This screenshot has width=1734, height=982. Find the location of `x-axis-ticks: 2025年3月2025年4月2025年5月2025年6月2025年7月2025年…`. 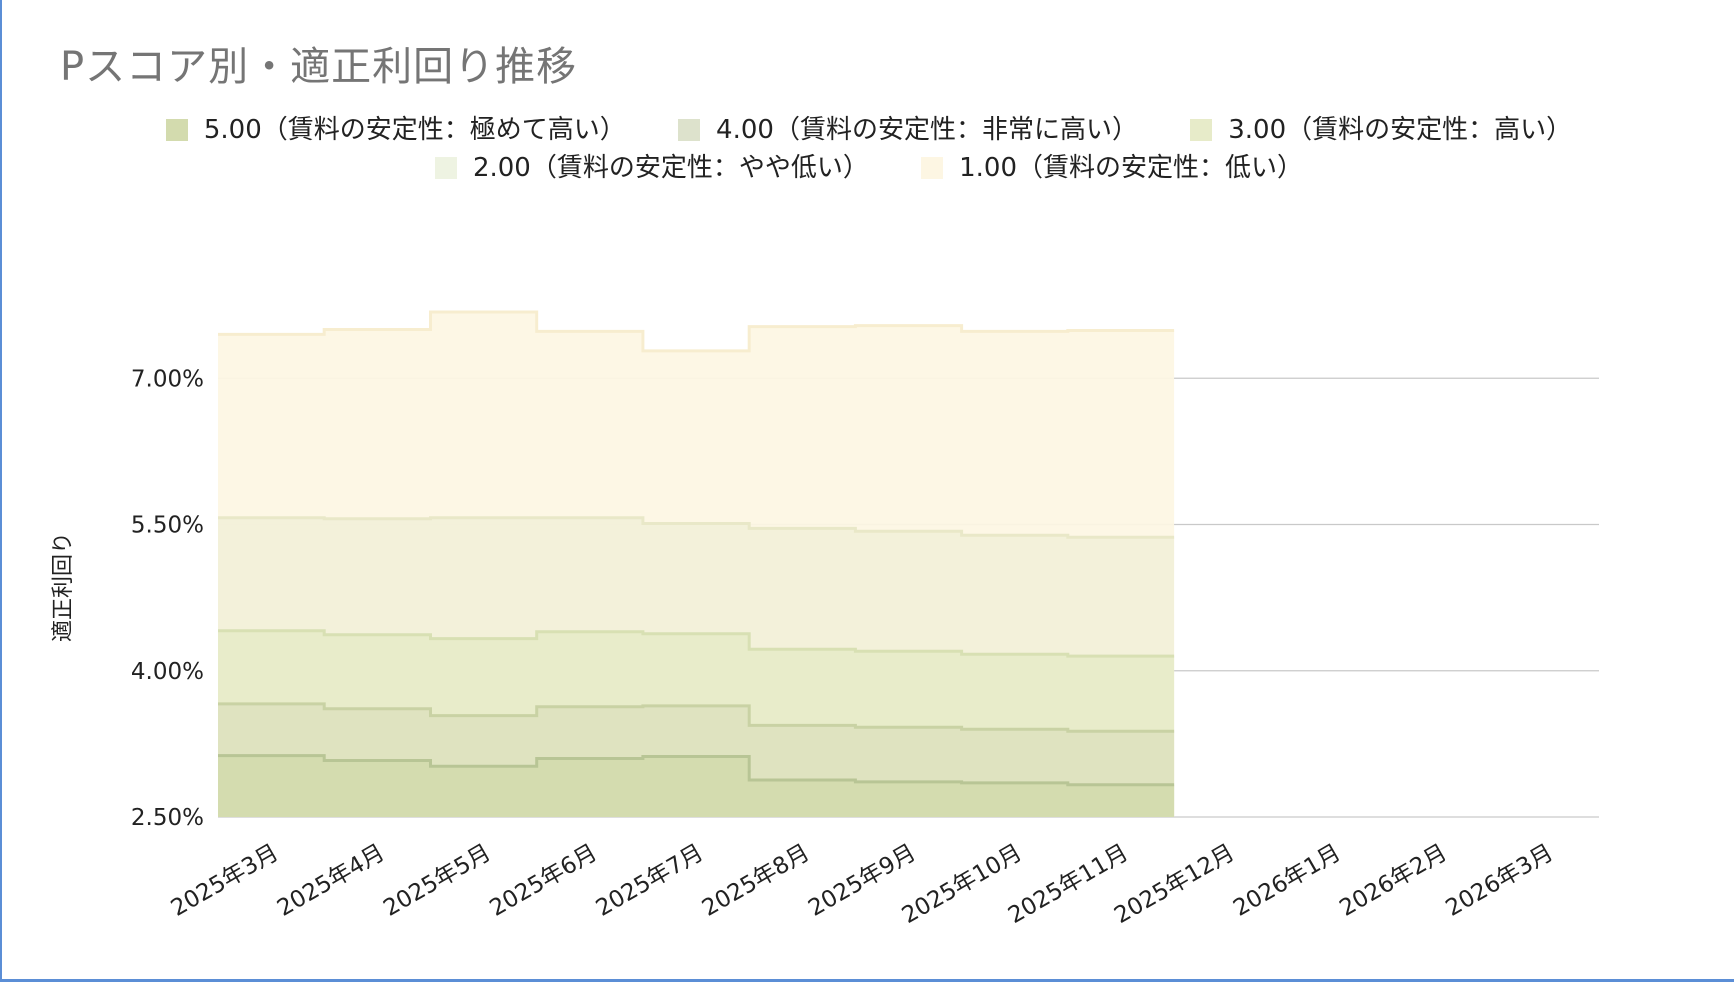

x-axis-ticks: 2025年3月2025年4月2025年5月2025年6月2025年7月2025年… is located at coordinates (862, 884).